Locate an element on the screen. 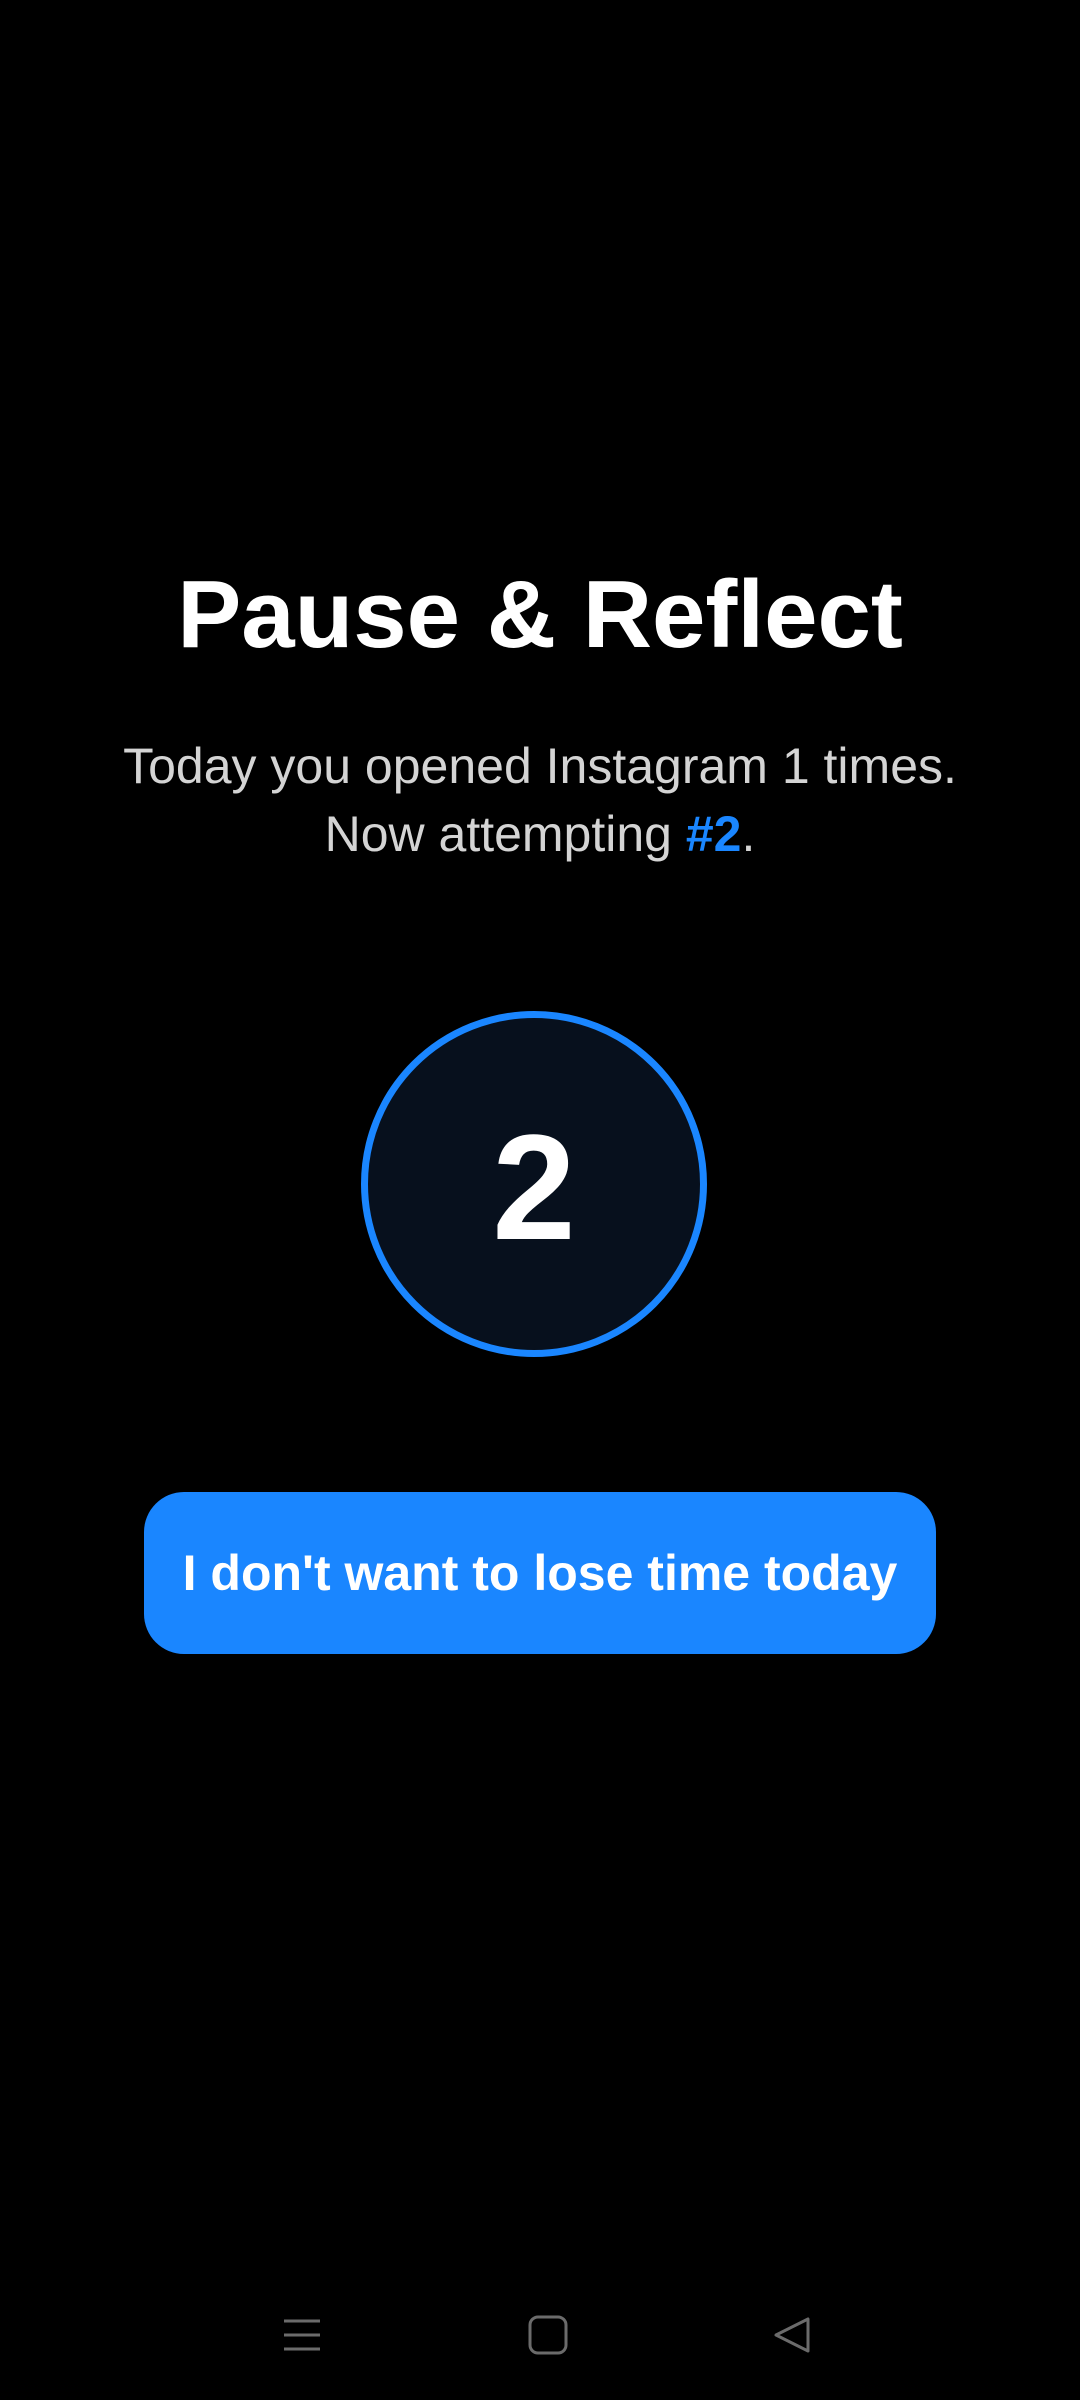 The image size is (1080, 2400). home-square-icon is located at coordinates (548, 2335).